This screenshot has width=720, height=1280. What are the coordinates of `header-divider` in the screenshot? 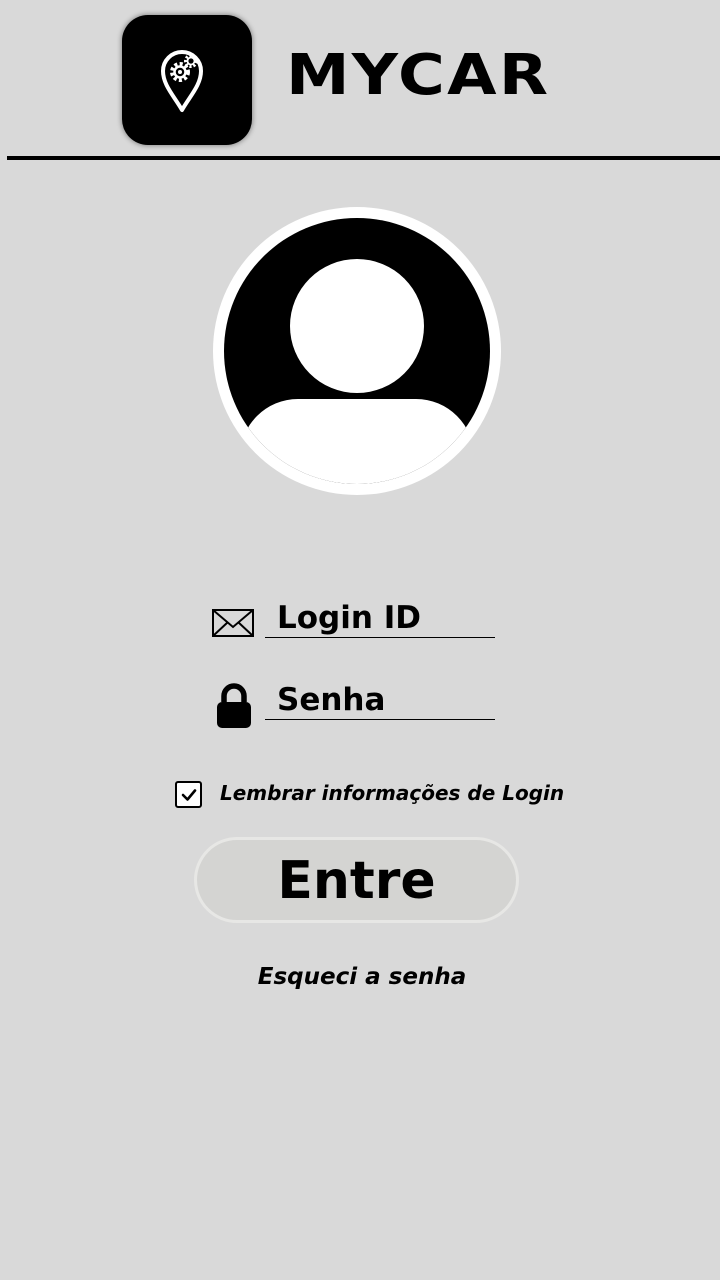 It's located at (363, 158).